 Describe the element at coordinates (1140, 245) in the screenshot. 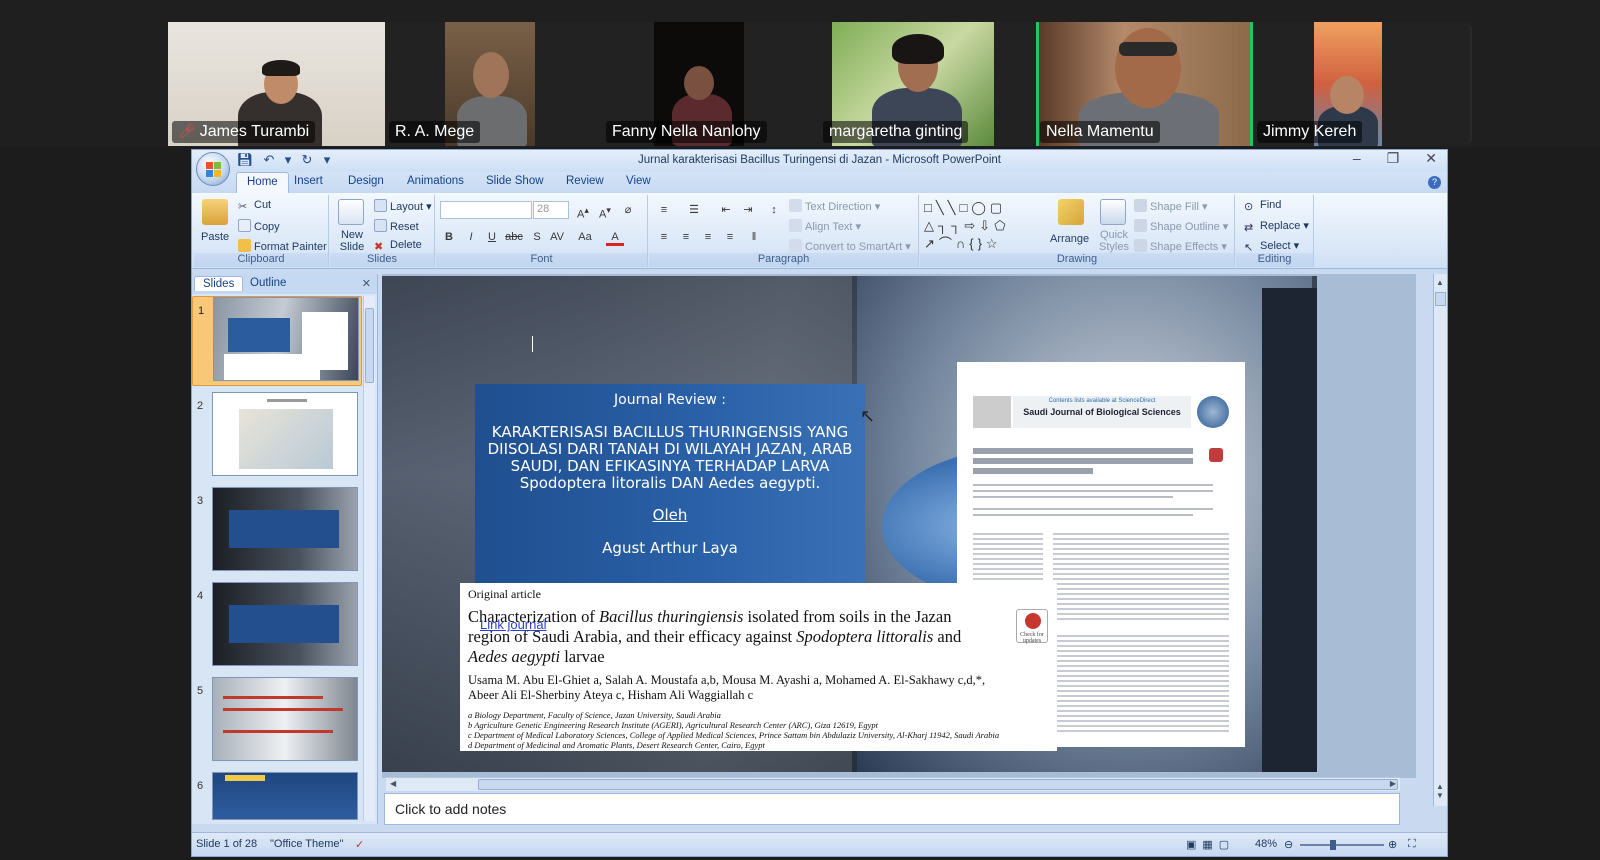

I see `effects-icon` at that location.